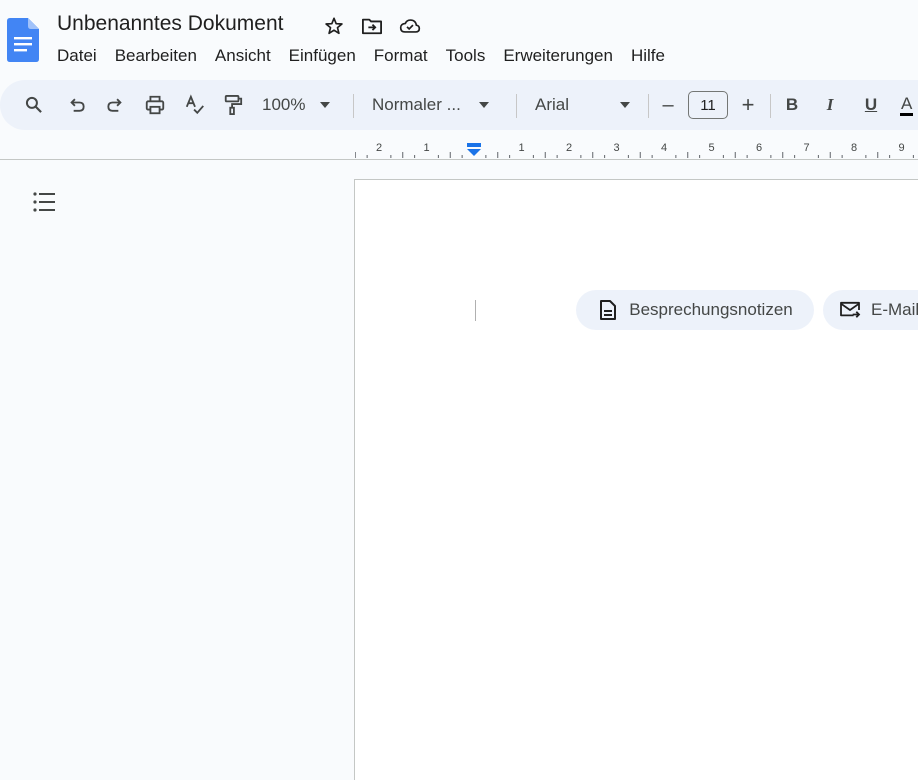 The width and height of the screenshot is (918, 780). I want to click on menu-insert: Einfügen, so click(322, 56).